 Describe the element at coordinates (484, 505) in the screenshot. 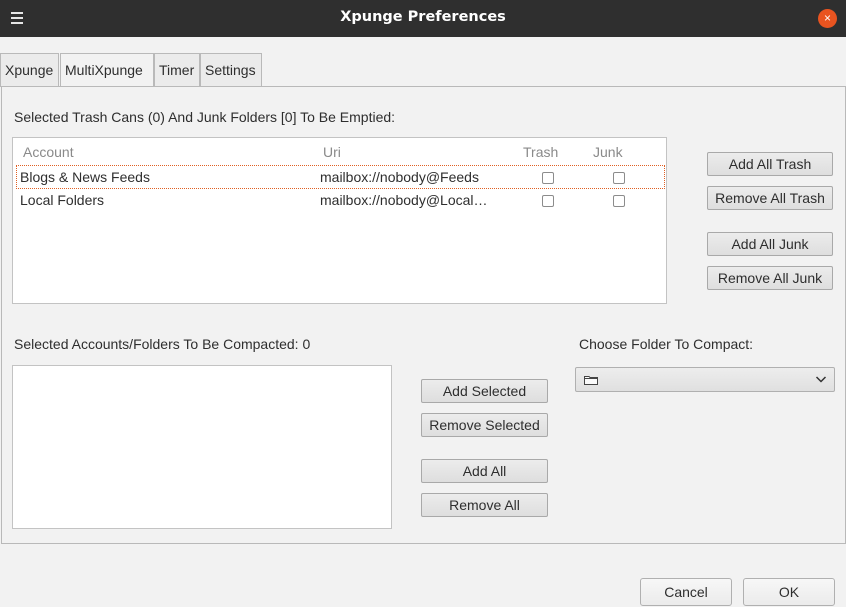

I see `remove-all-button: Remove All` at that location.